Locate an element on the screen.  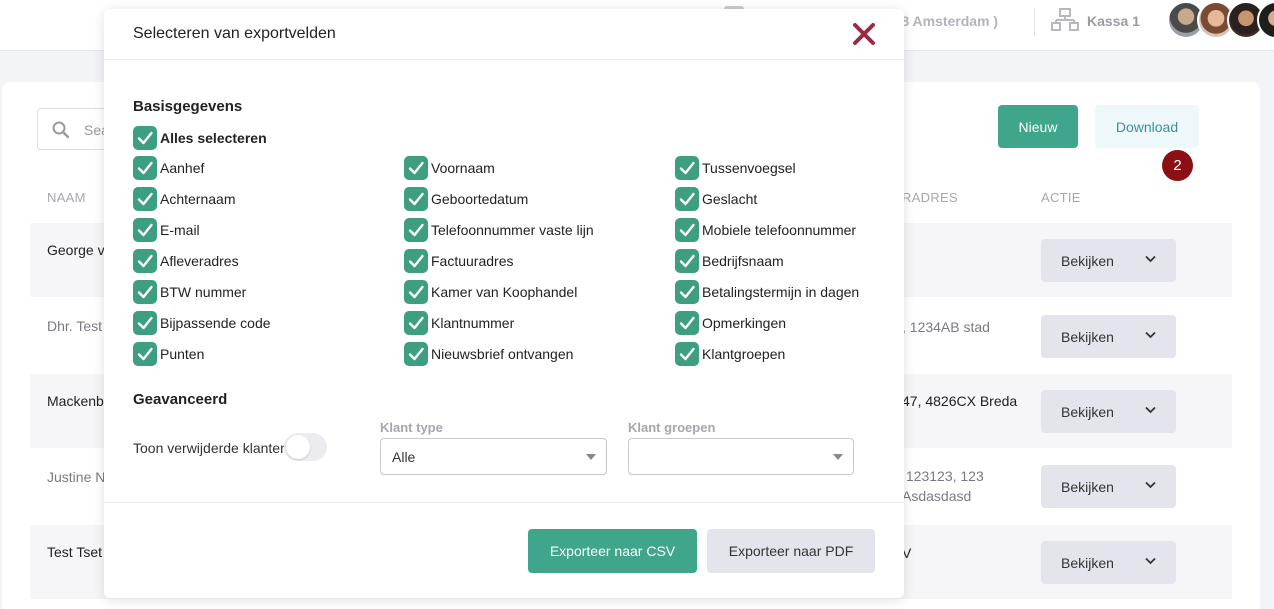
export-field-checkbox: Punten is located at coordinates (168, 354).